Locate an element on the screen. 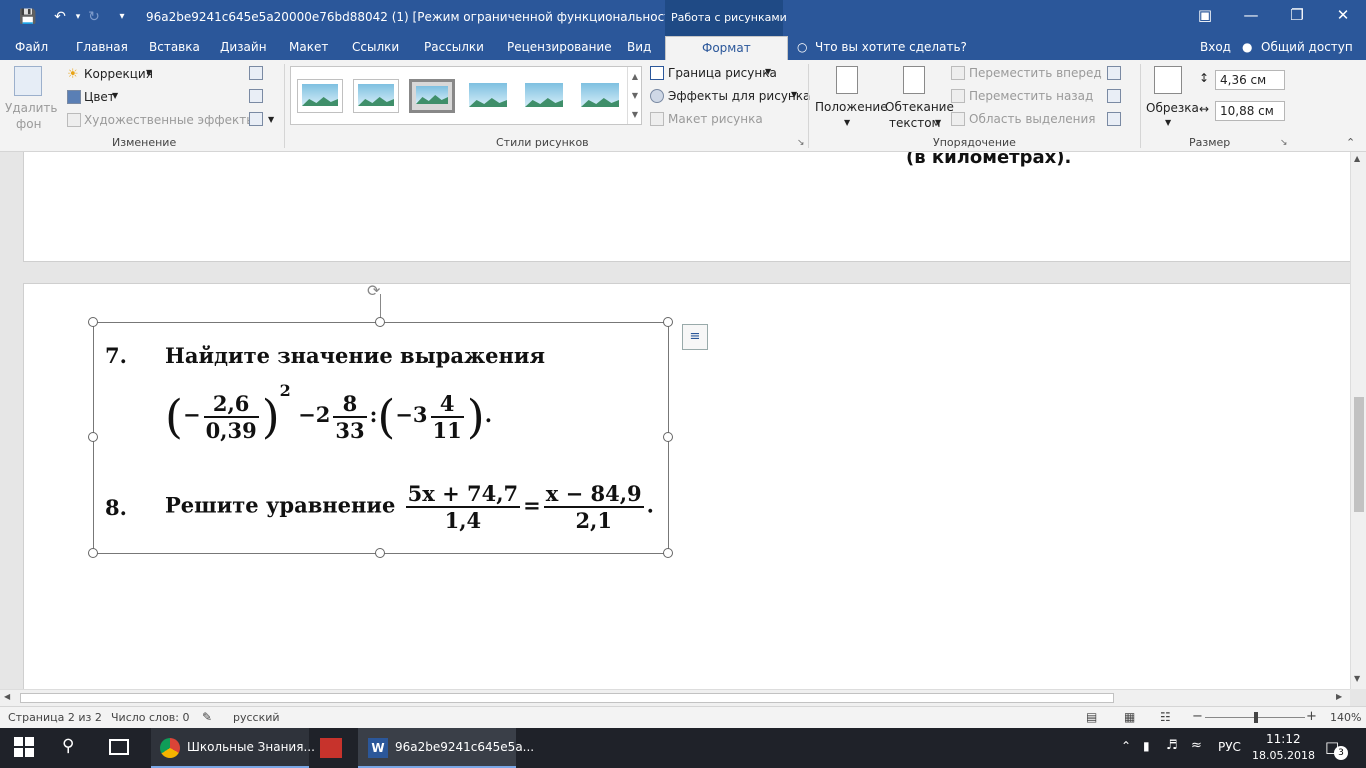 The width and height of the screenshot is (1366, 768). rotate-icon is located at coordinates (1114, 119).